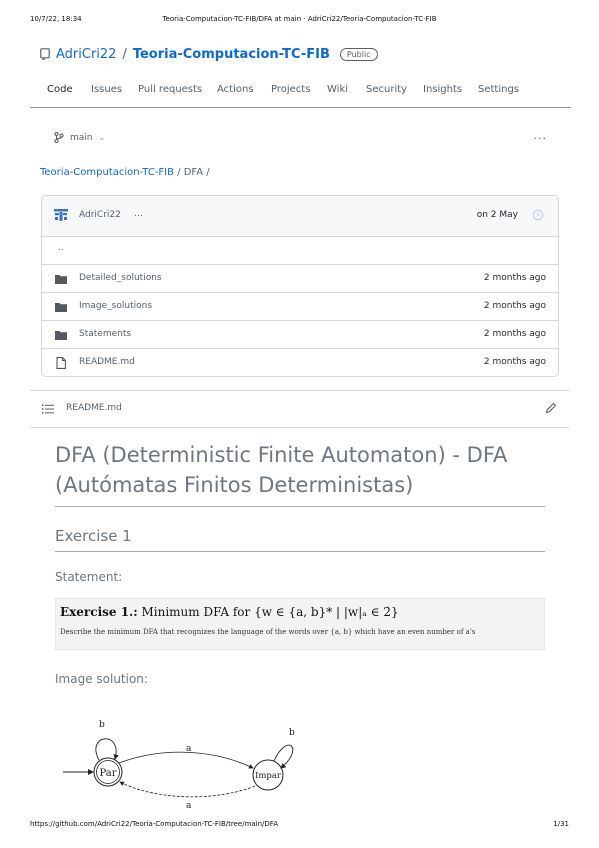  I want to click on exercise-heading: Exercise 1, so click(300, 539).